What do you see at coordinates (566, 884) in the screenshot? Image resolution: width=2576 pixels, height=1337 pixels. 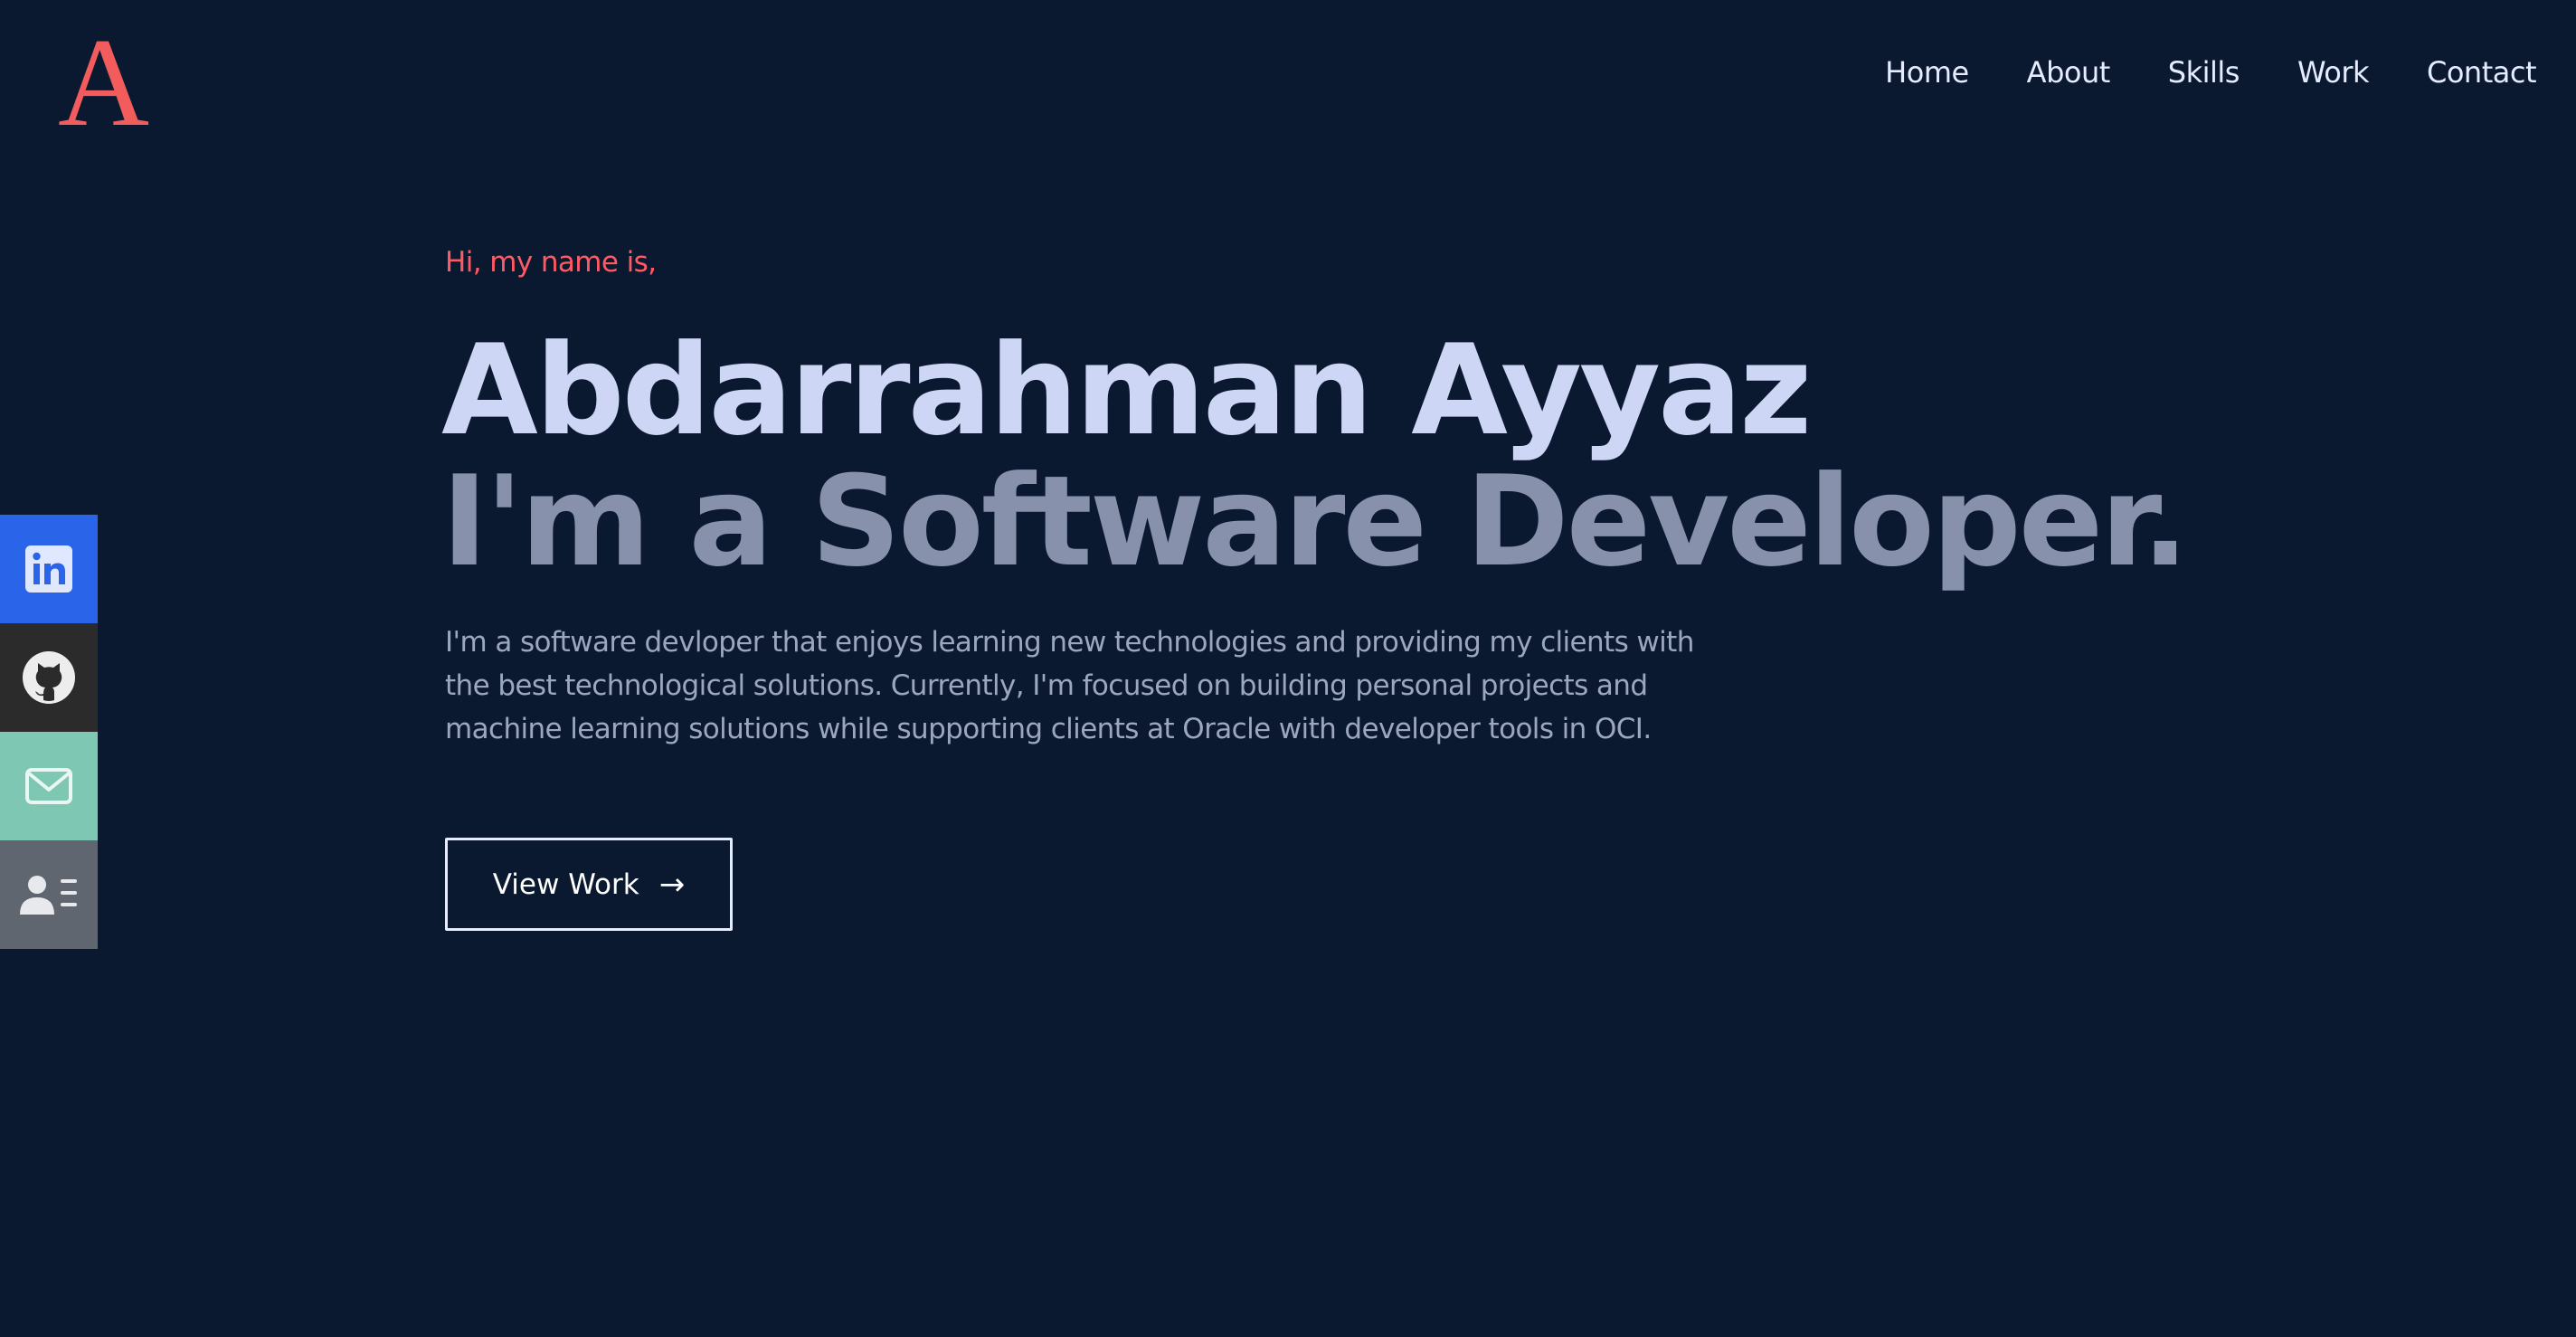 I see `view-work-label: View Work` at bounding box center [566, 884].